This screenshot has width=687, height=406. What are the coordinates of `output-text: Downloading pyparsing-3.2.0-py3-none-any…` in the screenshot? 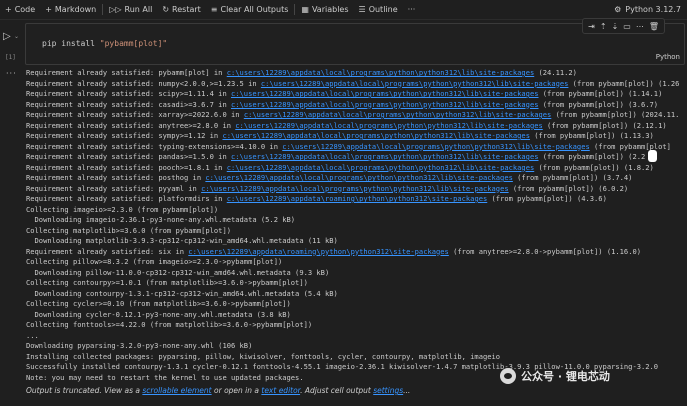 It's located at (139, 345).